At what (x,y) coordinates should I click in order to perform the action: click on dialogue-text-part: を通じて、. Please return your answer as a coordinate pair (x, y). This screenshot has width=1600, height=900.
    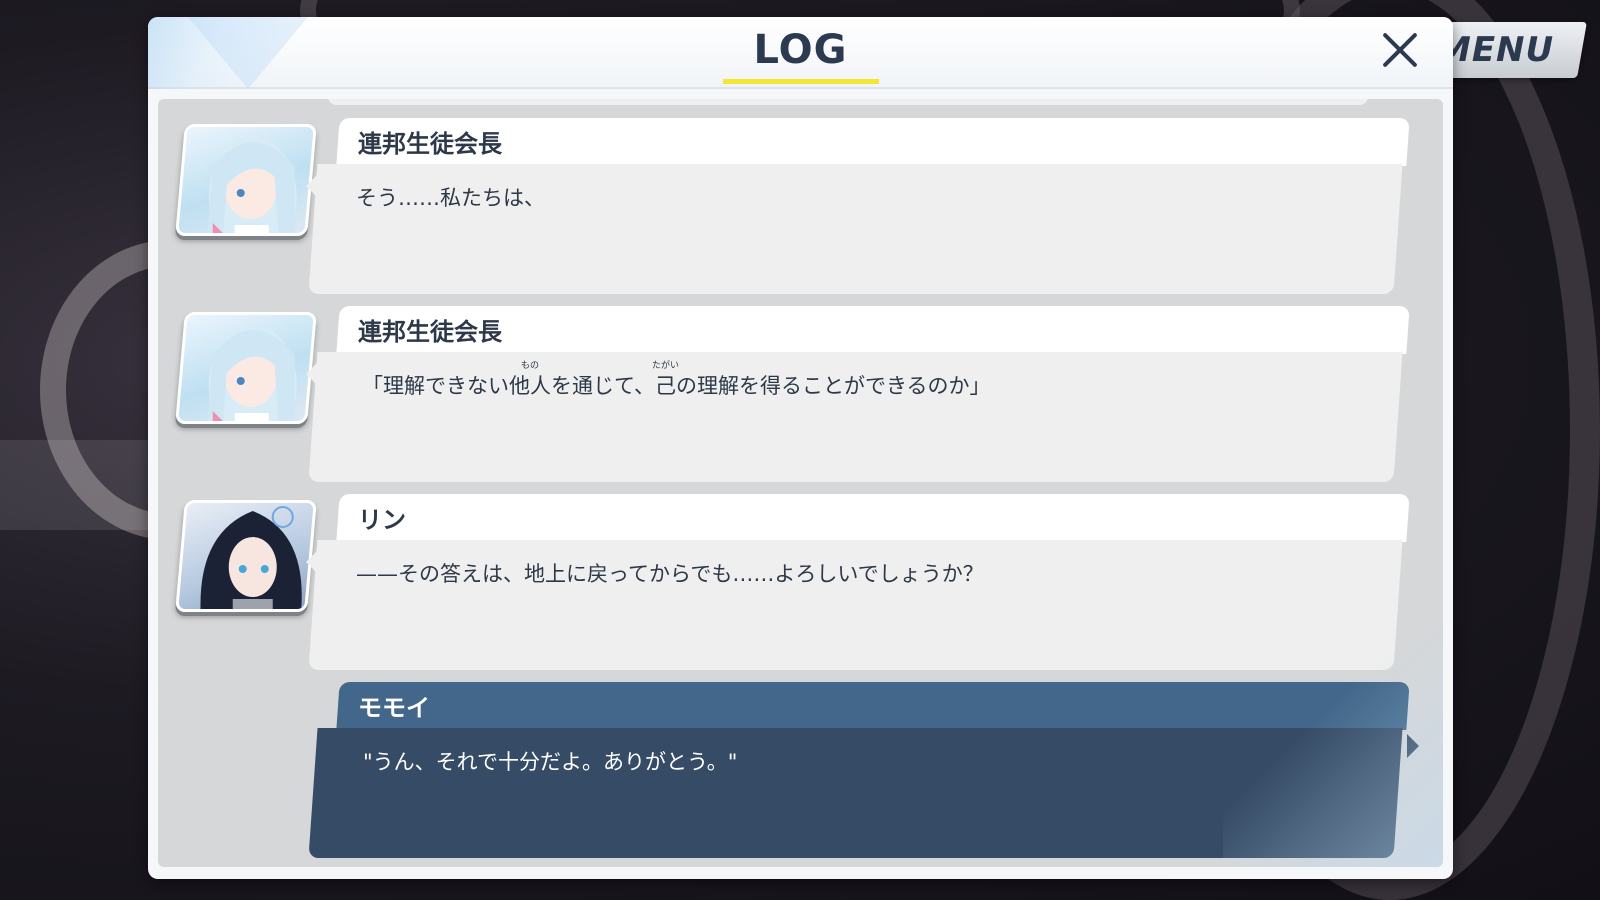
    Looking at the image, I should click on (603, 386).